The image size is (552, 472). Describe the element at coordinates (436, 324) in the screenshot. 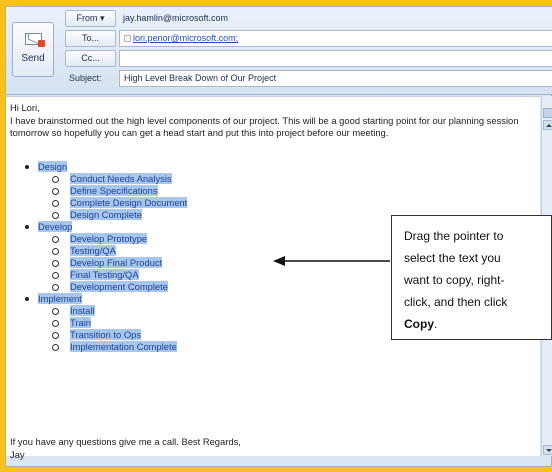

I see `callout-period: .` at that location.